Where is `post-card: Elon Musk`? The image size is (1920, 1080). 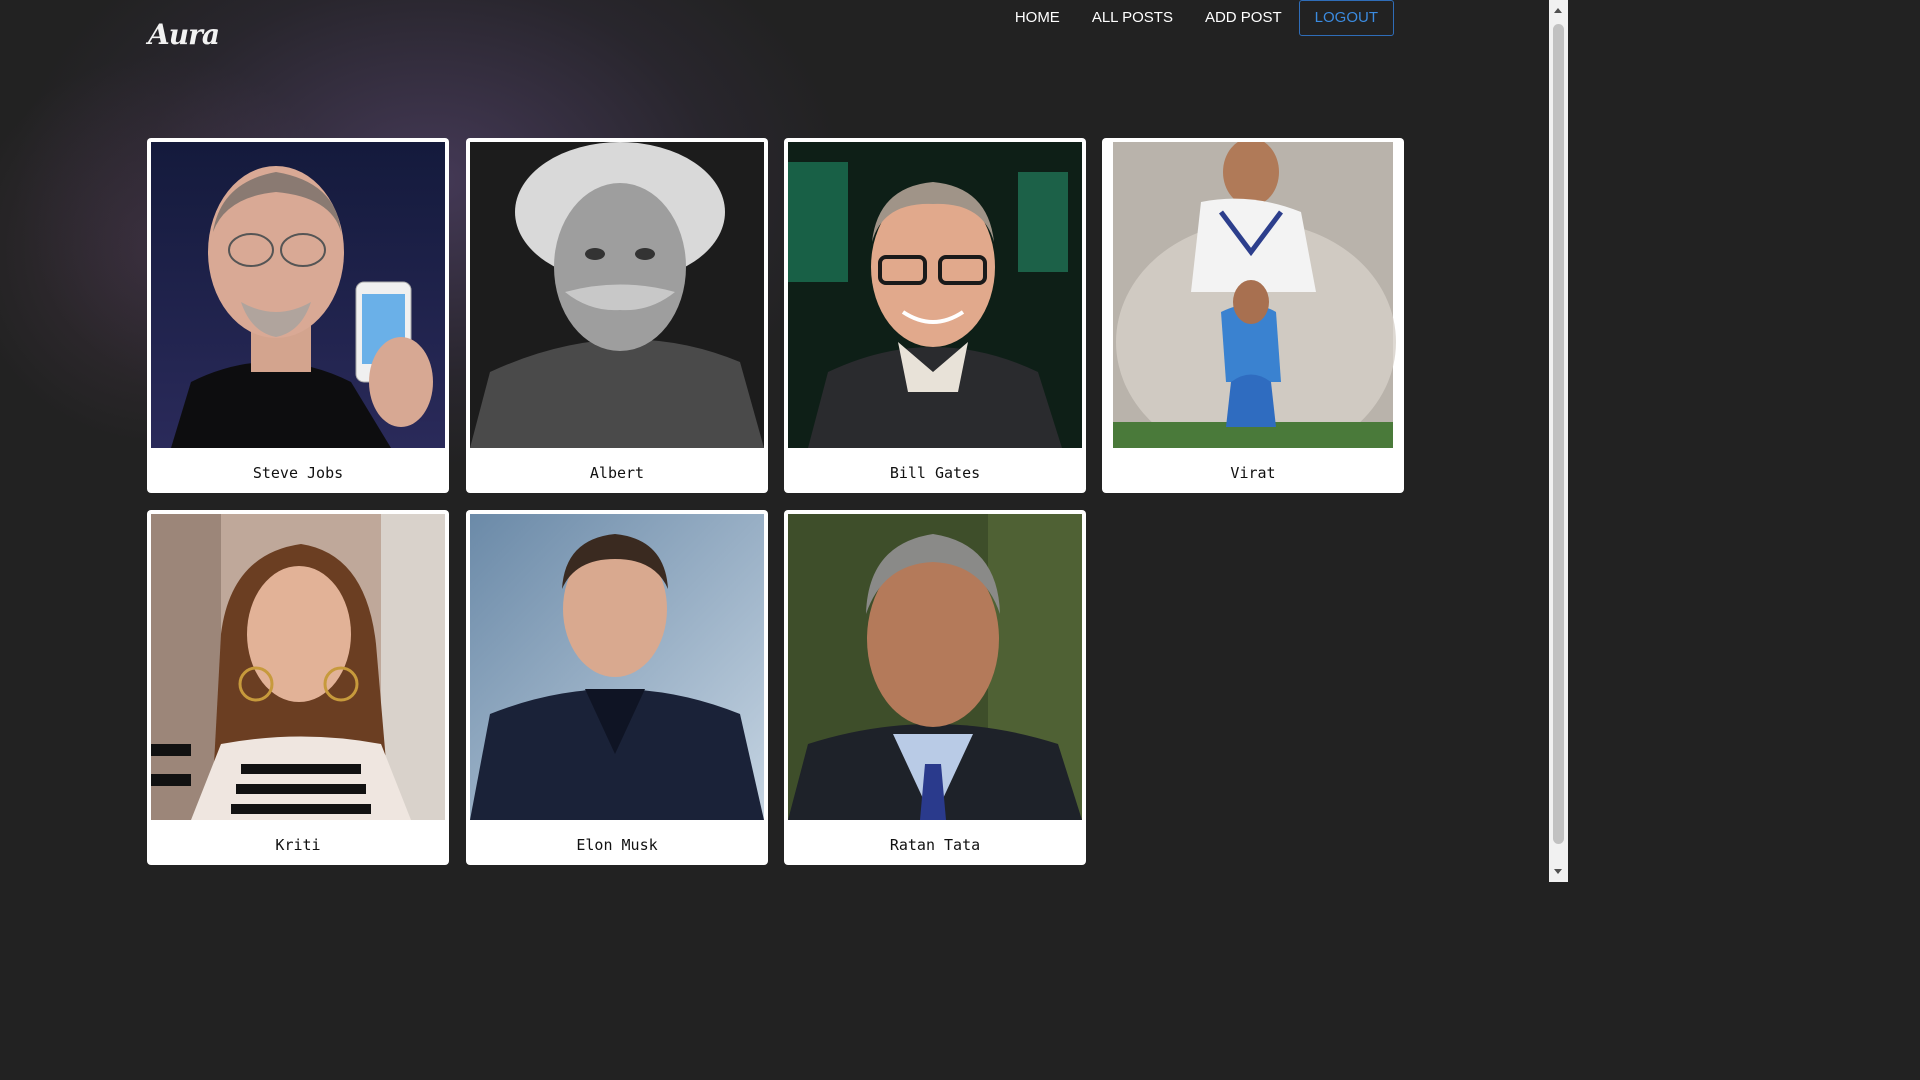
post-card: Elon Musk is located at coordinates (617, 687).